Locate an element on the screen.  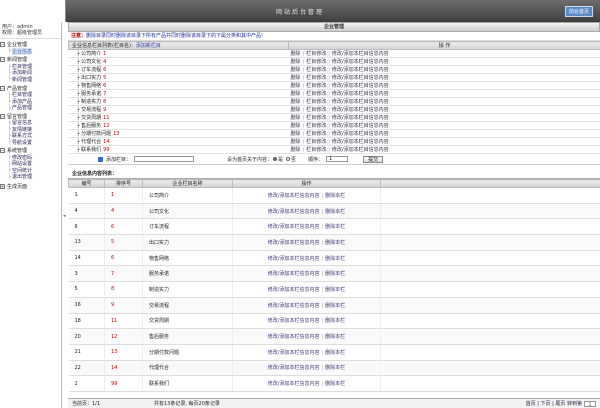
category-id: 8 is located at coordinates (105, 102).